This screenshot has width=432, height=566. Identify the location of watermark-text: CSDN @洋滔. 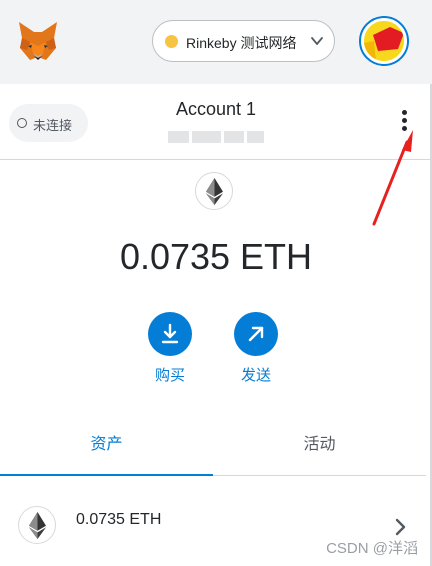
(372, 548).